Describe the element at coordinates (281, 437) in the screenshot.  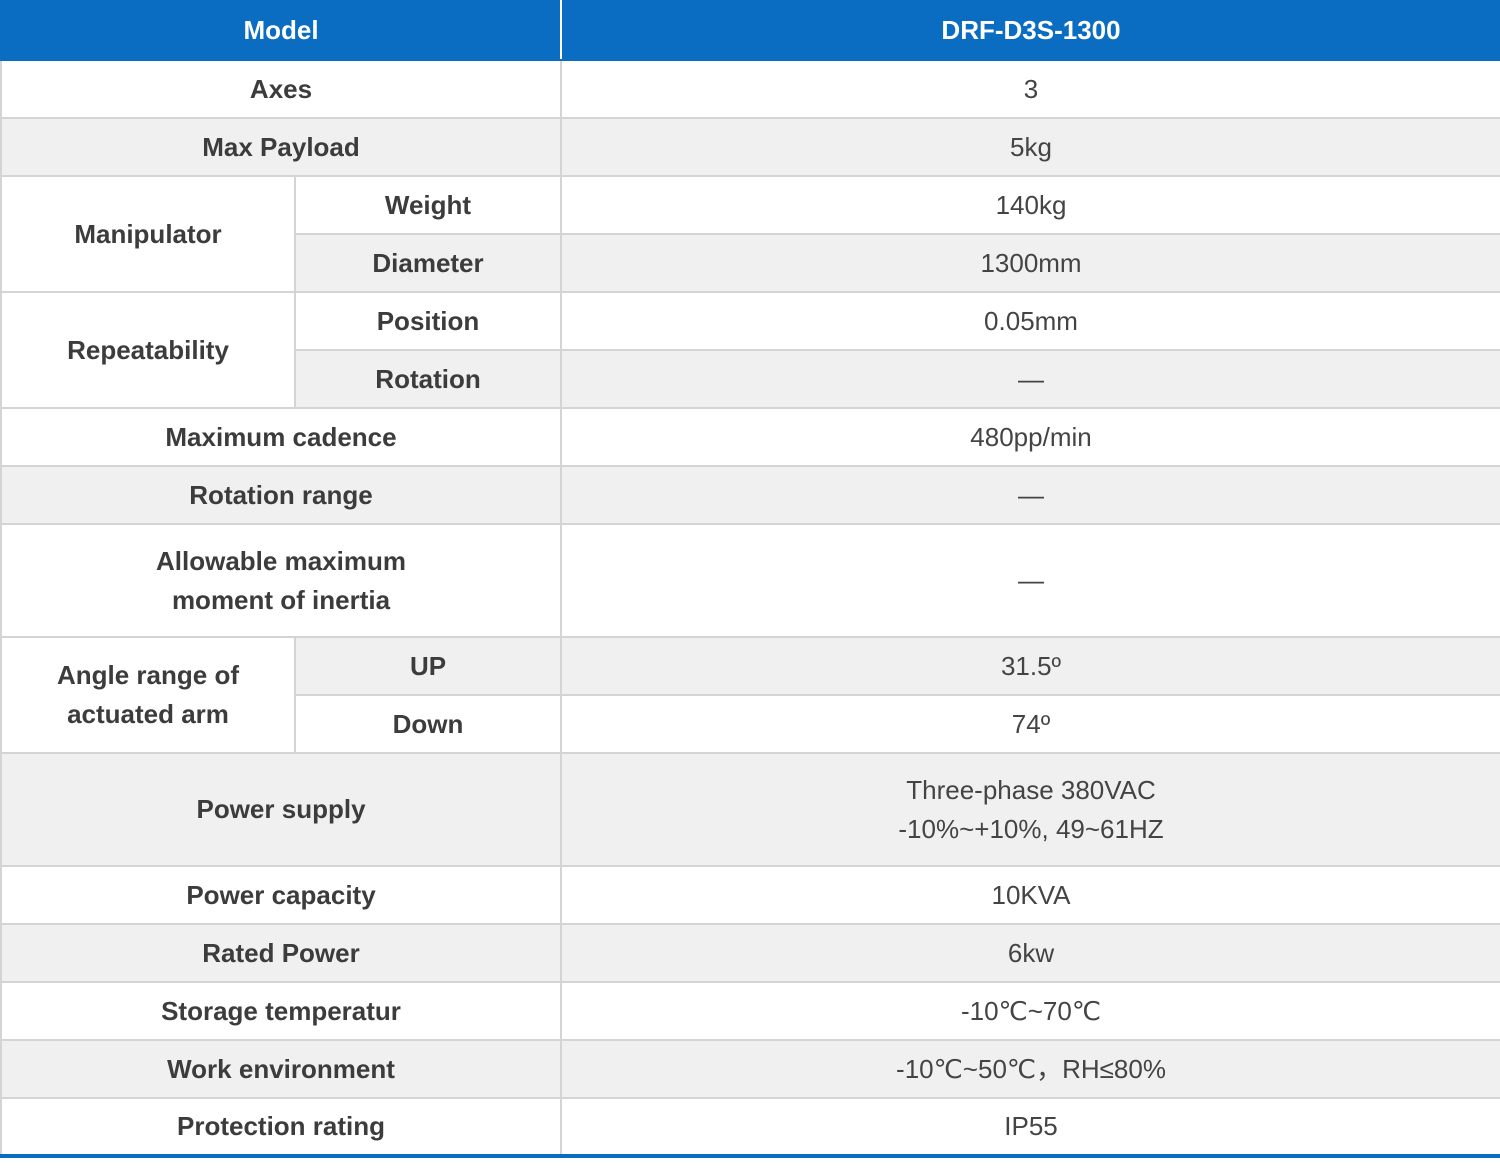
I see `row-label: Maximum cadence` at that location.